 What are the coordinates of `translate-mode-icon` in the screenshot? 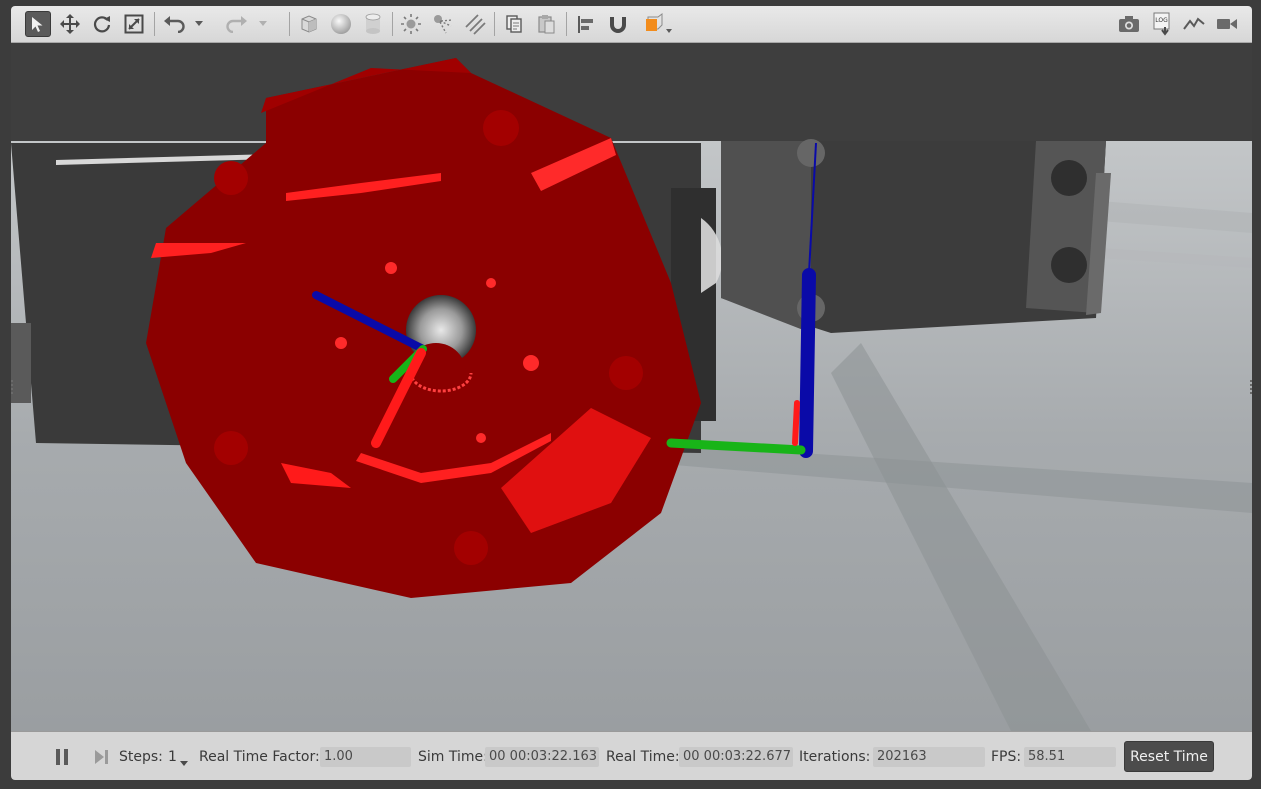 It's located at (70, 24).